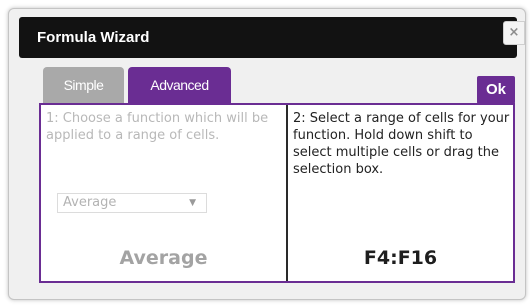 Image resolution: width=530 pixels, height=305 pixels. I want to click on dialog-title: Formula Wizard, so click(93, 37).